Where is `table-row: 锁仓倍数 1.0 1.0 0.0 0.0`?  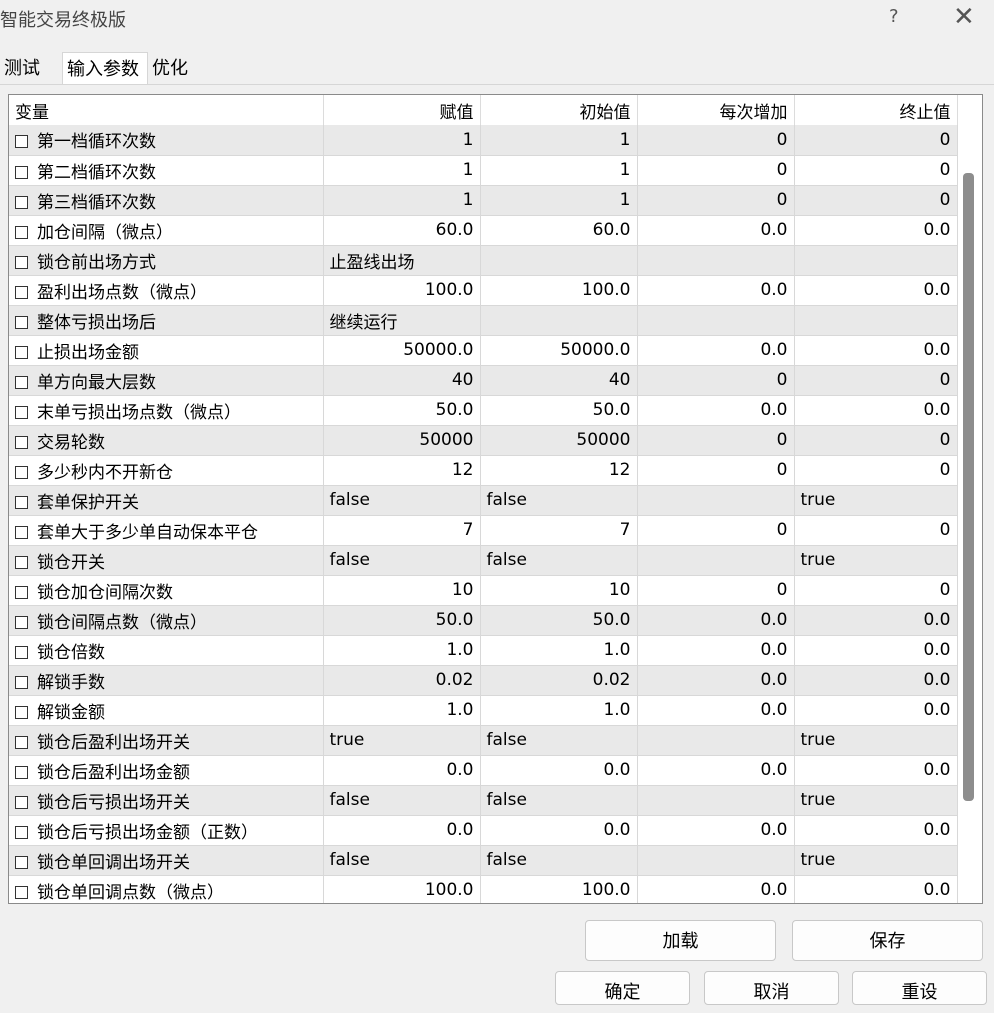 table-row: 锁仓倍数 1.0 1.0 0.0 0.0 is located at coordinates (483, 650).